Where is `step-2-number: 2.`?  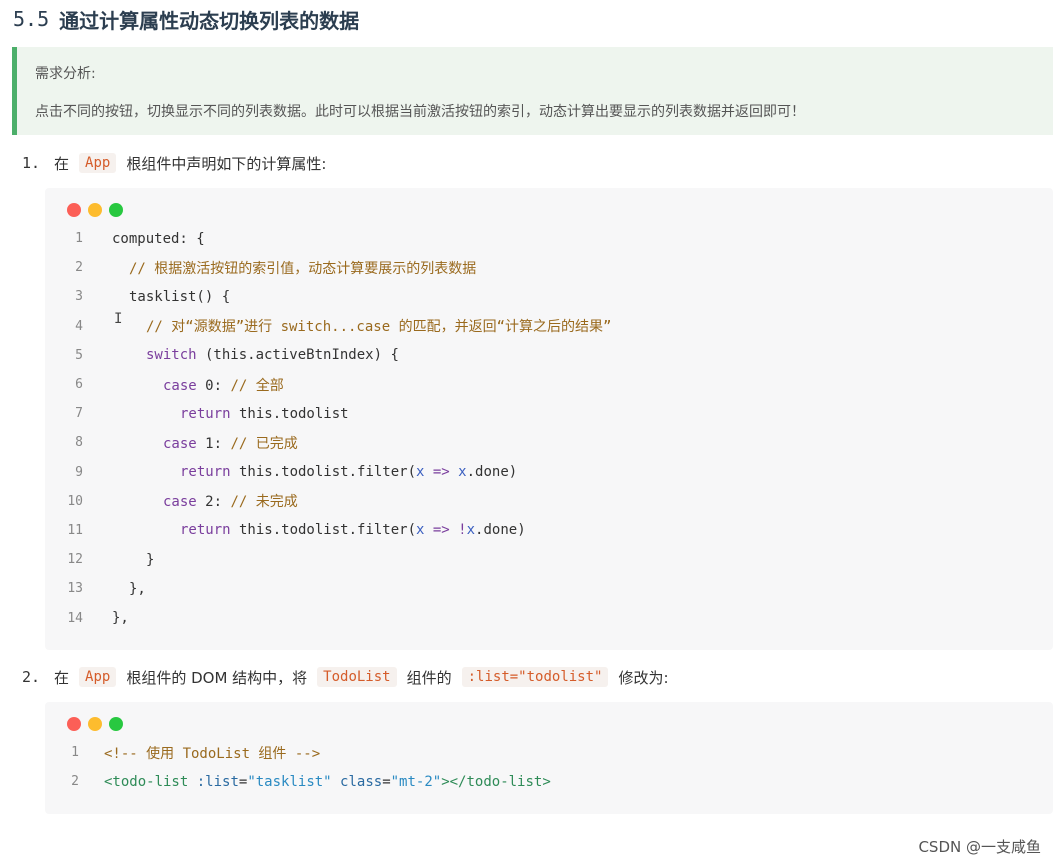
step-2-number: 2. is located at coordinates (31, 677).